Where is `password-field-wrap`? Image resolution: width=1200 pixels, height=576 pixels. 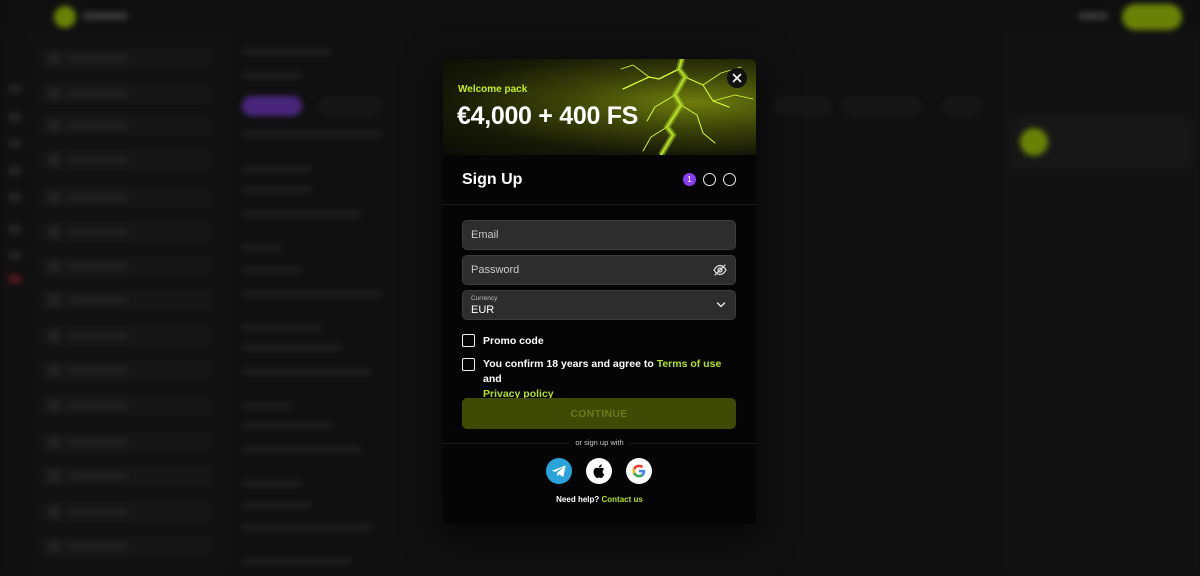
password-field-wrap is located at coordinates (599, 270).